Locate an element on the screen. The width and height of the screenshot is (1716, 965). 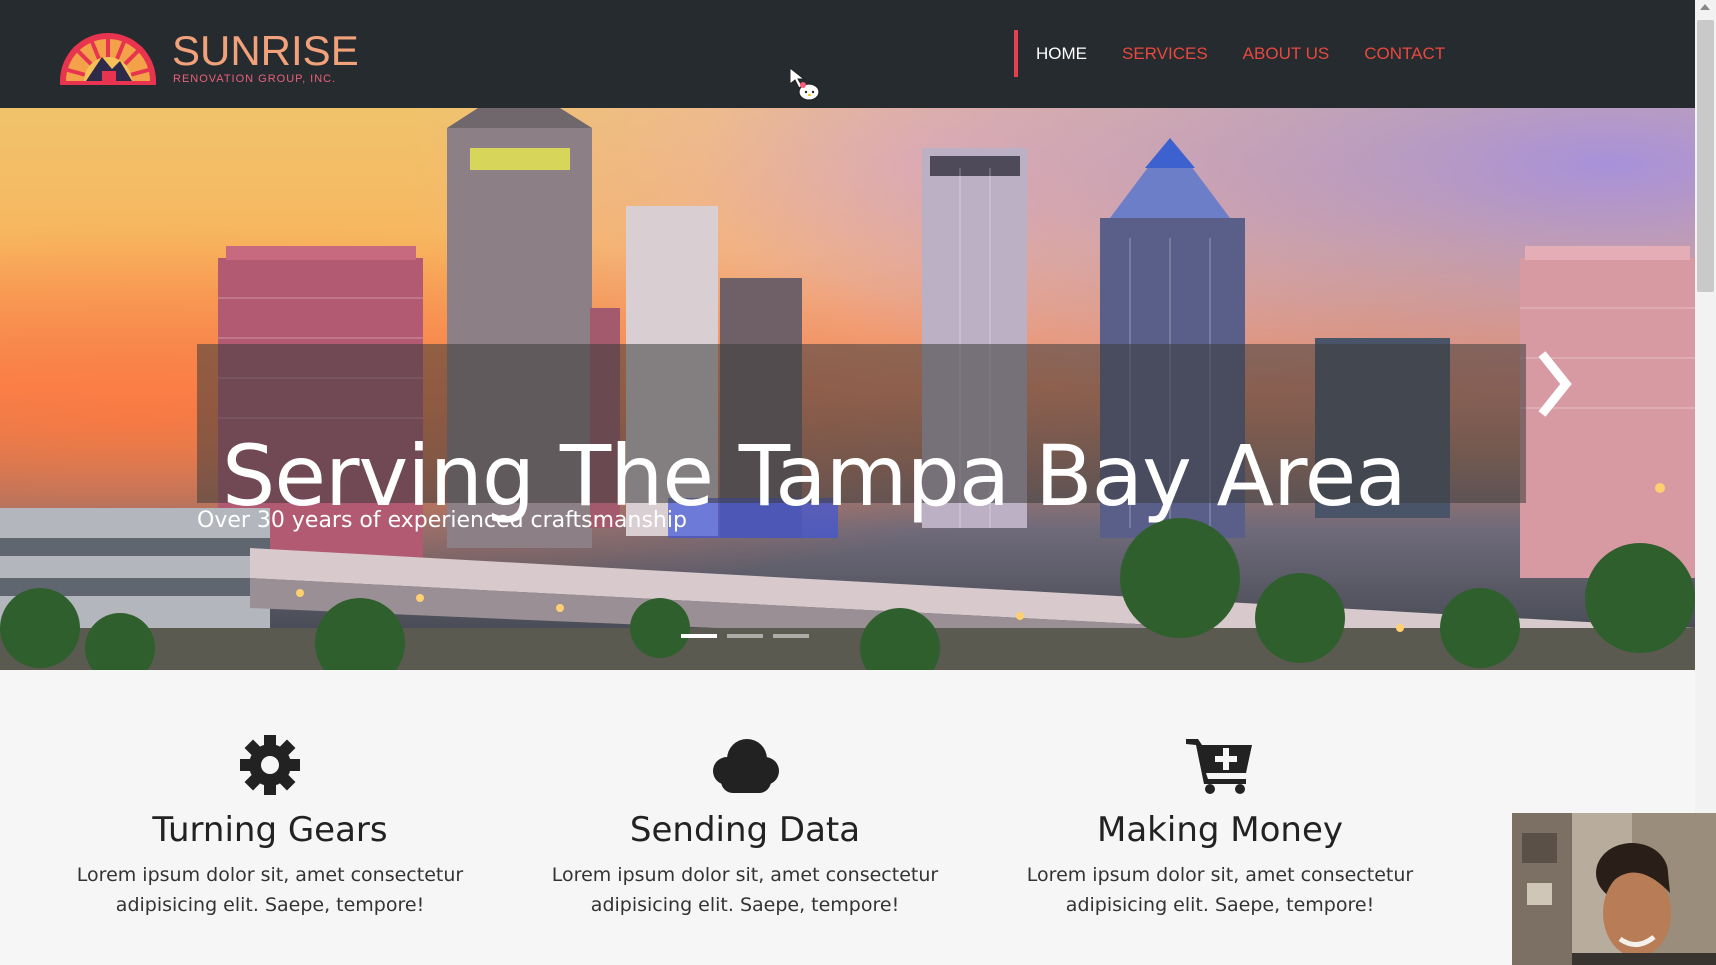
scroll-up-arrow-icon is located at coordinates (1705, 7).